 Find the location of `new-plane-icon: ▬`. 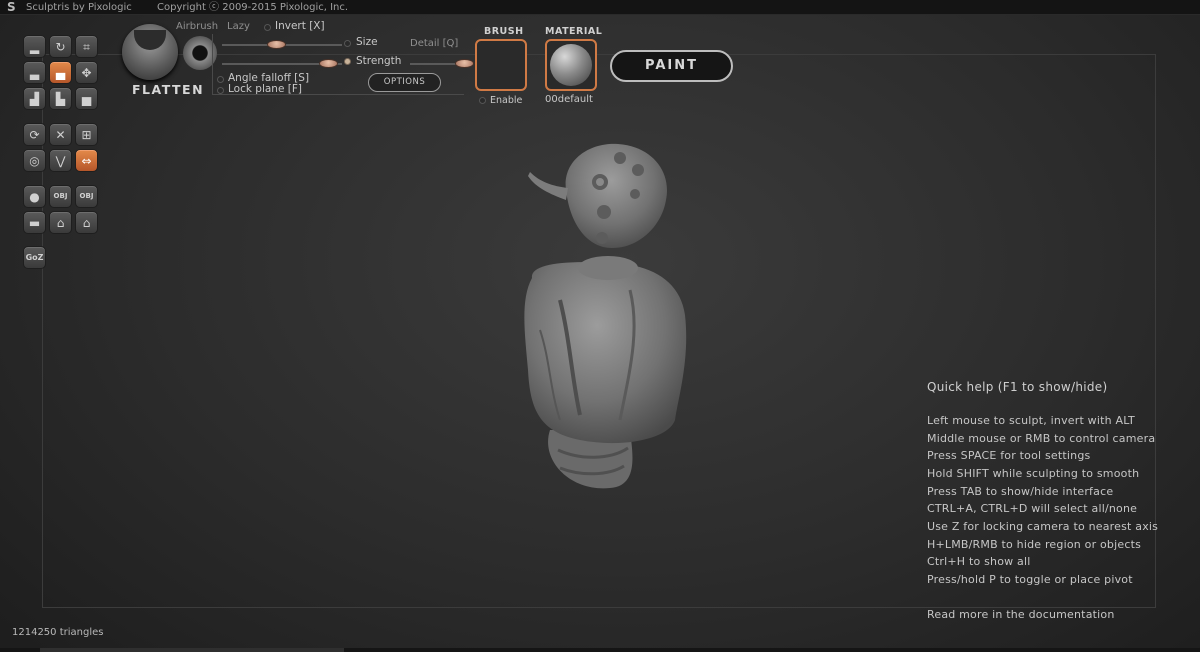

new-plane-icon: ▬ is located at coordinates (34, 222).